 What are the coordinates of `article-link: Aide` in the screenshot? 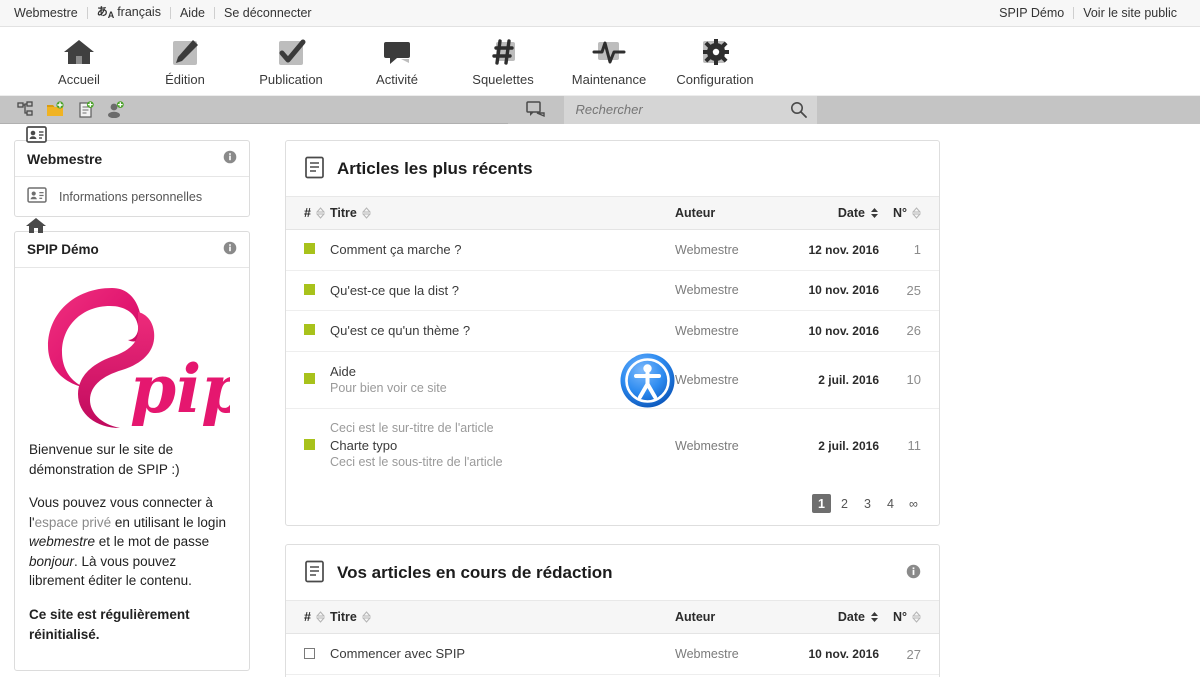 It's located at (343, 371).